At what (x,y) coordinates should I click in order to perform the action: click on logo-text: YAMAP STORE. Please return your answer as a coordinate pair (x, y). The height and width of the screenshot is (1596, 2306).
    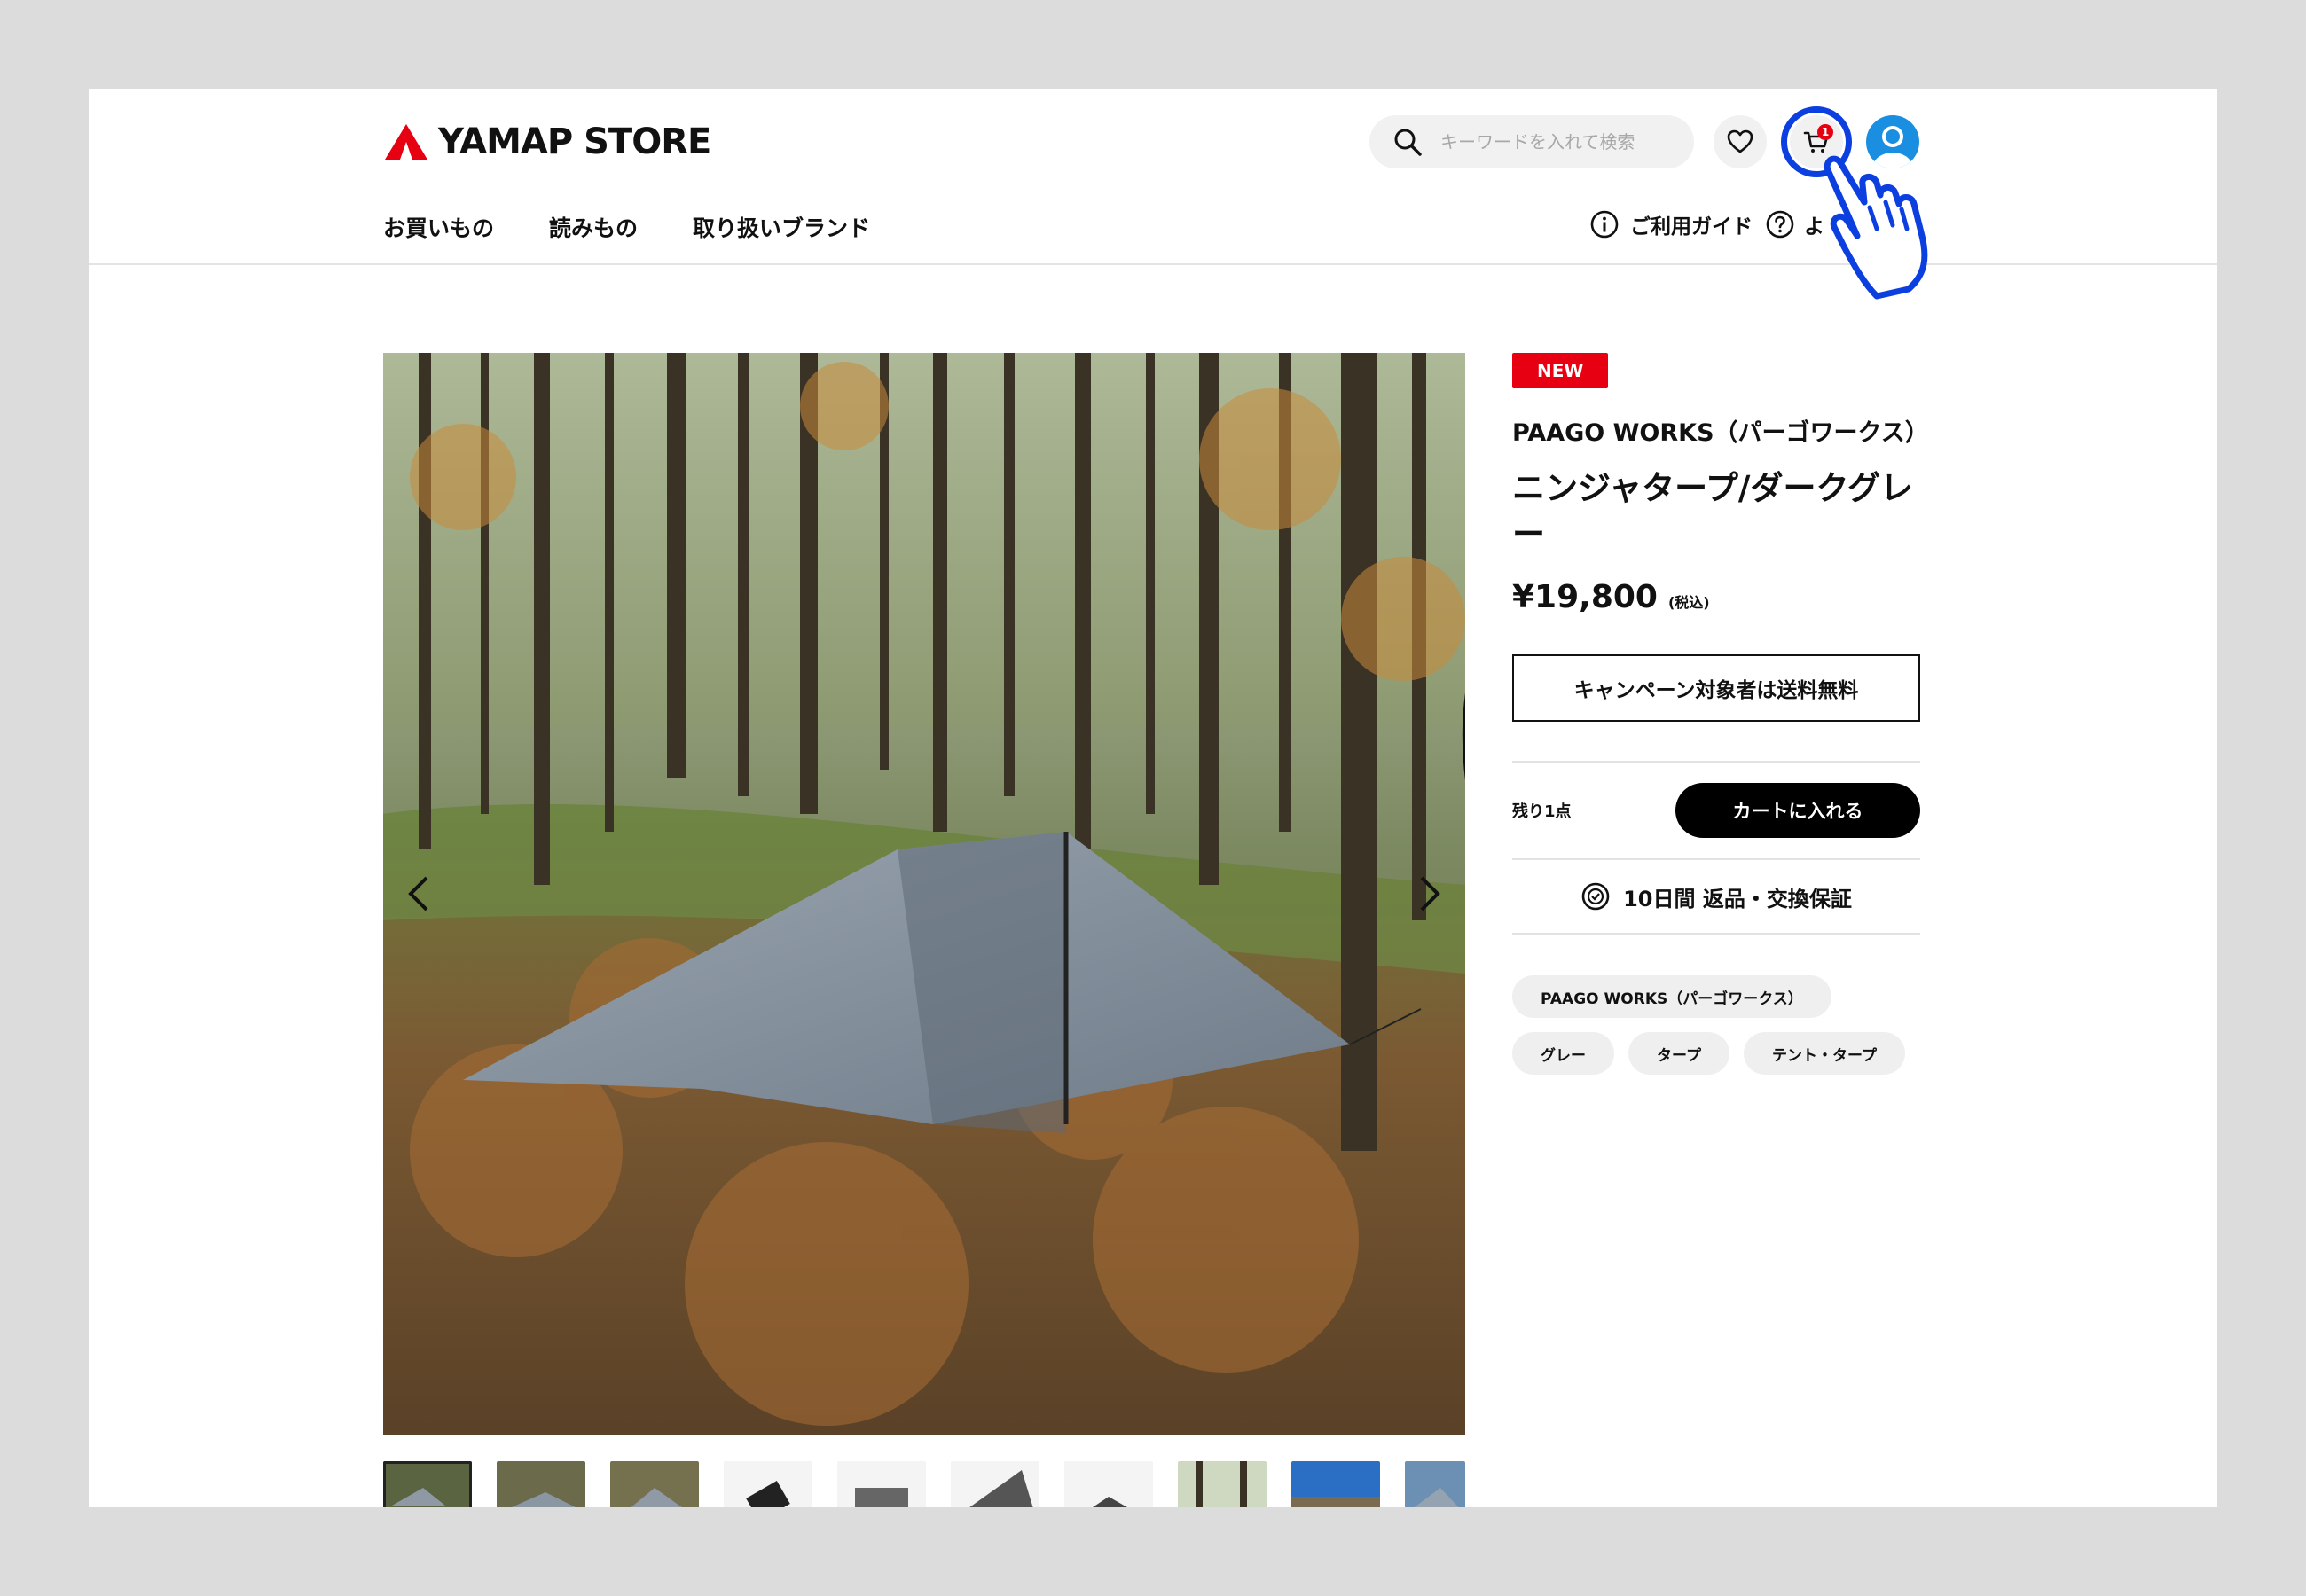
    Looking at the image, I should click on (574, 142).